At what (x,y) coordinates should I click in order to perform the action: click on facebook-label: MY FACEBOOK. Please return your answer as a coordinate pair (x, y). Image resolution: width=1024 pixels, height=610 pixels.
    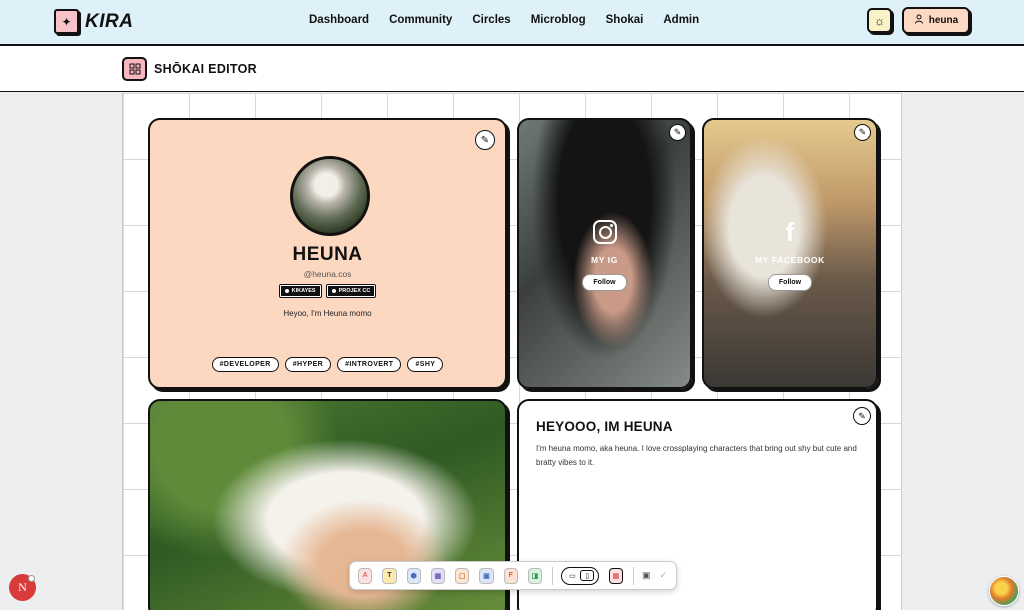
    Looking at the image, I should click on (790, 260).